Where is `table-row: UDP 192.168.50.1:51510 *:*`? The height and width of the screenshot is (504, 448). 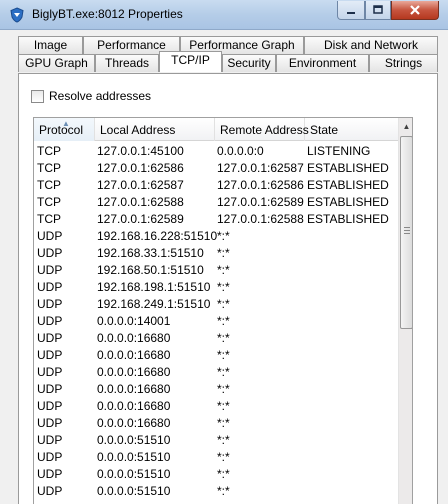 table-row: UDP 192.168.50.1:51510 *:* is located at coordinates (216, 270).